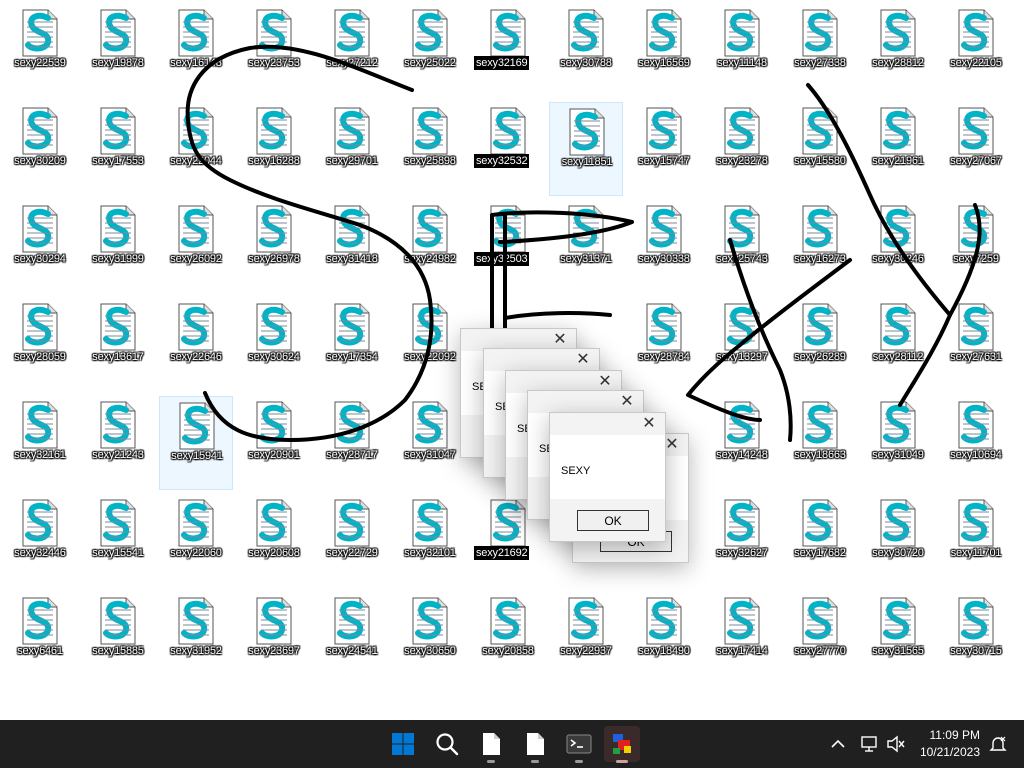 The image size is (1024, 768). What do you see at coordinates (742, 639) in the screenshot?
I see `desktop-file-icon: sexy17414` at bounding box center [742, 639].